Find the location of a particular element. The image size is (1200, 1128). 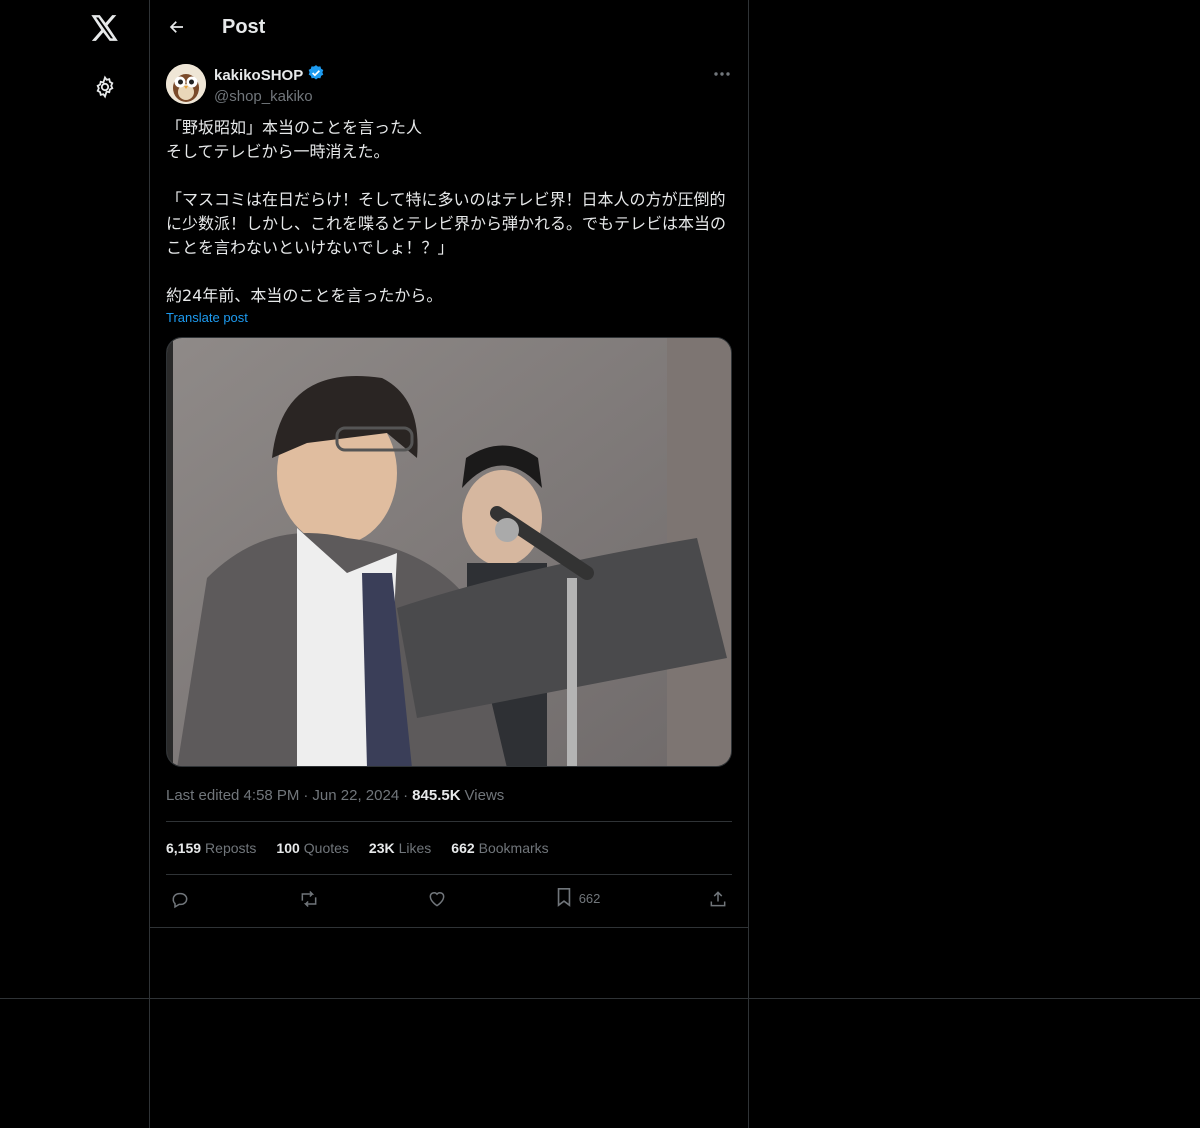

verified-badge-icon is located at coordinates (316, 75).